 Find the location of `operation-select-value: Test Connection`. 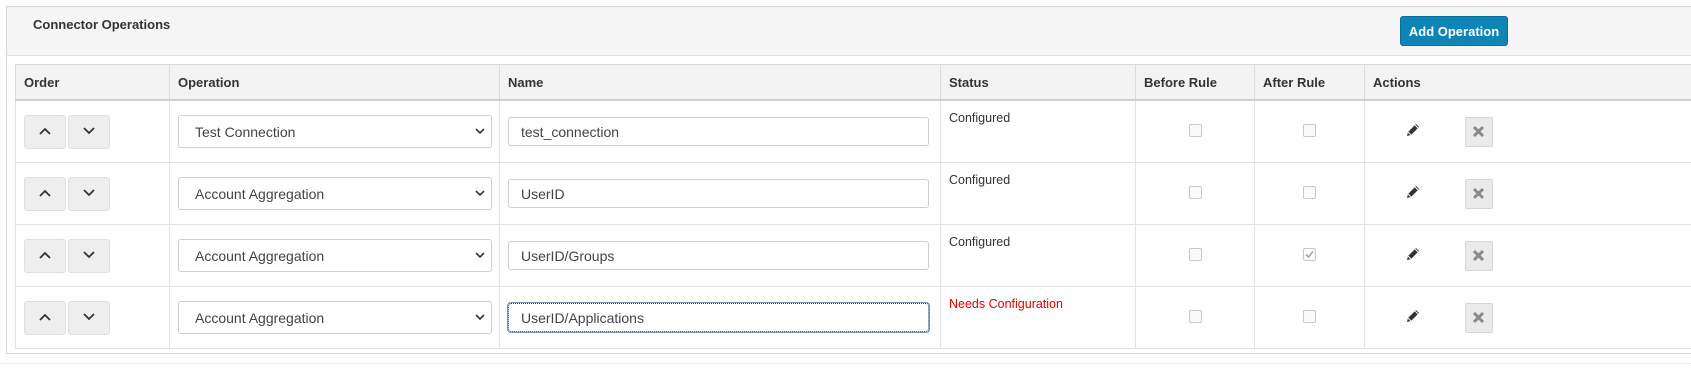

operation-select-value: Test Connection is located at coordinates (245, 132).